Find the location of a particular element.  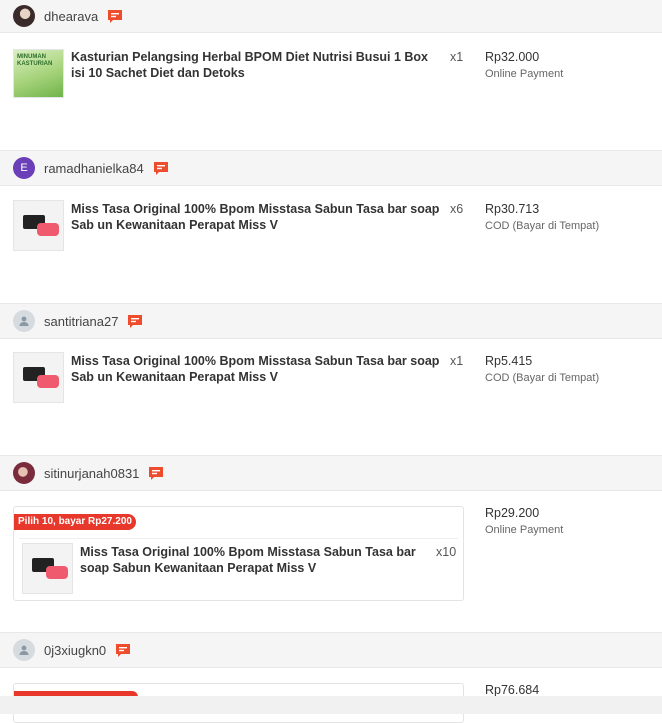

order-price: Rp76.684 is located at coordinates (512, 690).